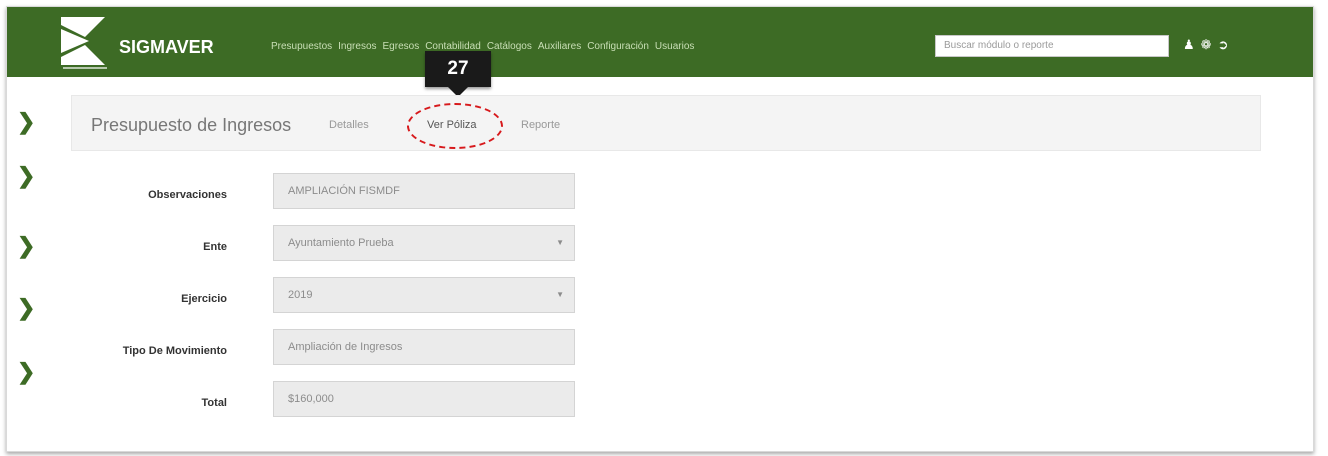 This screenshot has height=456, width=1328. What do you see at coordinates (204, 299) in the screenshot?
I see `label-ejercicio: Ejercicio` at bounding box center [204, 299].